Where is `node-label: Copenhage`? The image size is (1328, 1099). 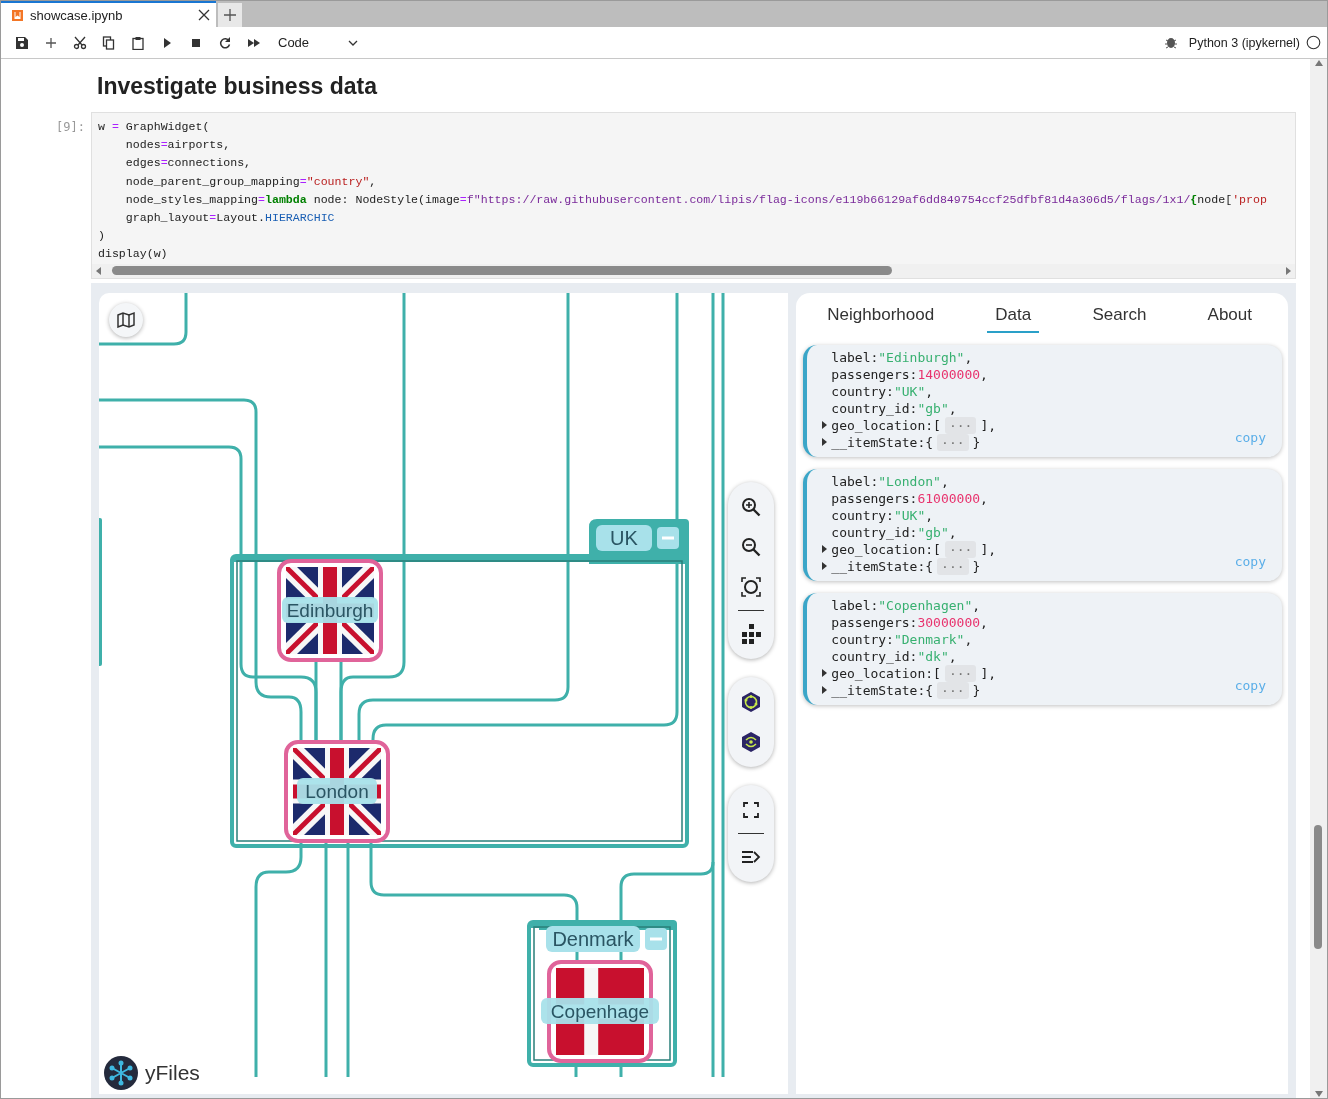 node-label: Copenhage is located at coordinates (600, 1010).